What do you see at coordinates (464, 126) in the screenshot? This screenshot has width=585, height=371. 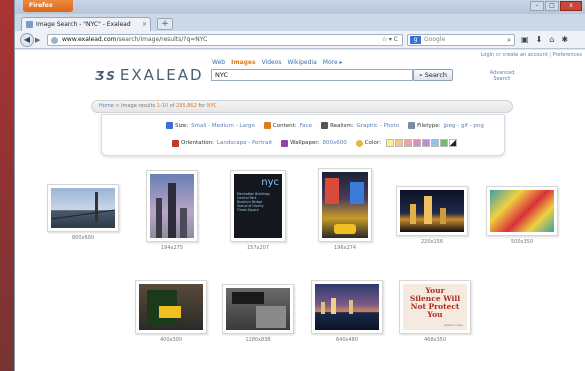 I see `filter-filetype: jpeg - gif - png` at bounding box center [464, 126].